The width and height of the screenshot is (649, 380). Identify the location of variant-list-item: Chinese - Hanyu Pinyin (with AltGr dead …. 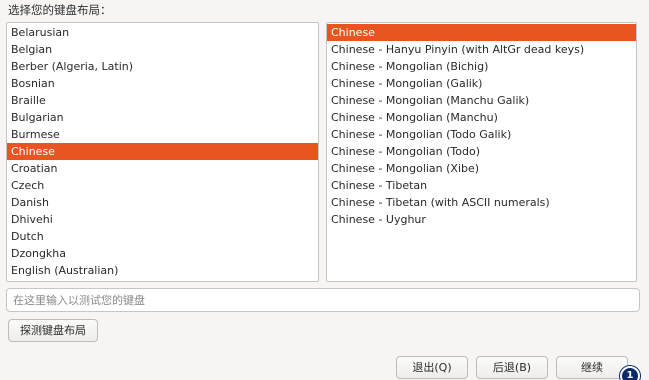
(481, 49).